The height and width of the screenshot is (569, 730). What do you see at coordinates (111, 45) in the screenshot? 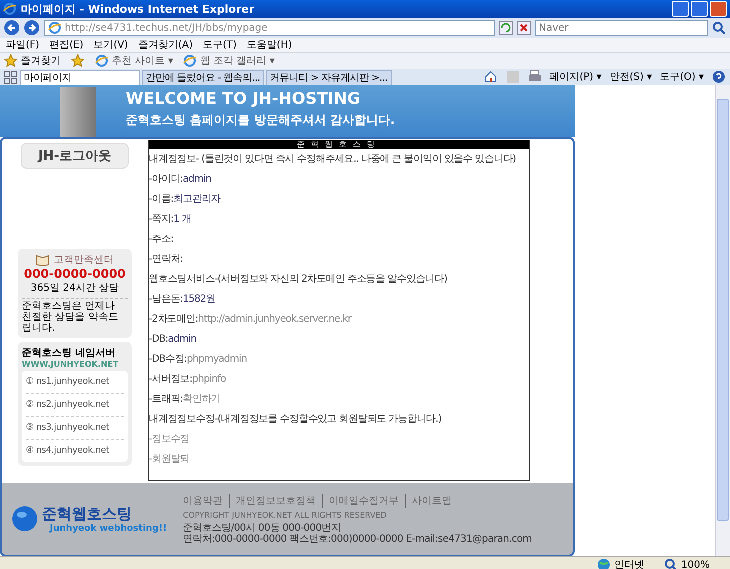
I see `menu-item: 보기(V)` at bounding box center [111, 45].